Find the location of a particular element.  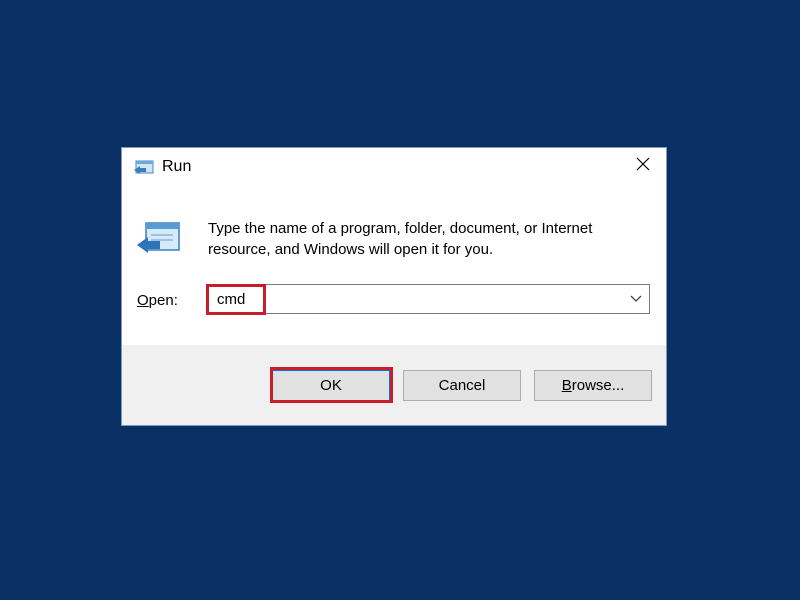

browse-access-key: B is located at coordinates (566, 385).